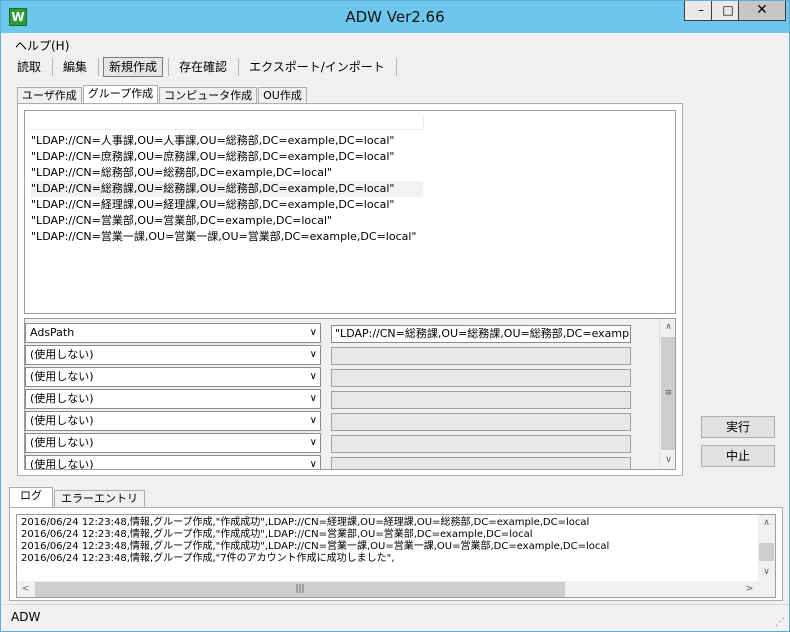  I want to click on tab-error-entry: エラーエントリ, so click(99, 498).